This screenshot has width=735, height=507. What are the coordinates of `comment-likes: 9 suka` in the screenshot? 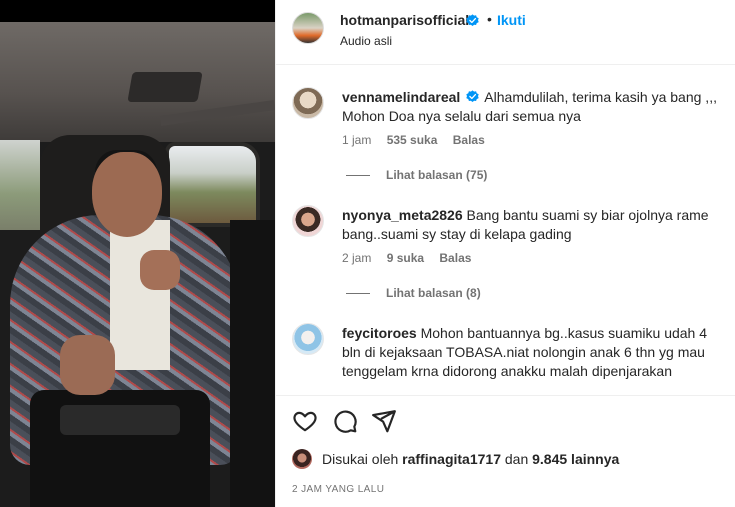 It's located at (405, 258).